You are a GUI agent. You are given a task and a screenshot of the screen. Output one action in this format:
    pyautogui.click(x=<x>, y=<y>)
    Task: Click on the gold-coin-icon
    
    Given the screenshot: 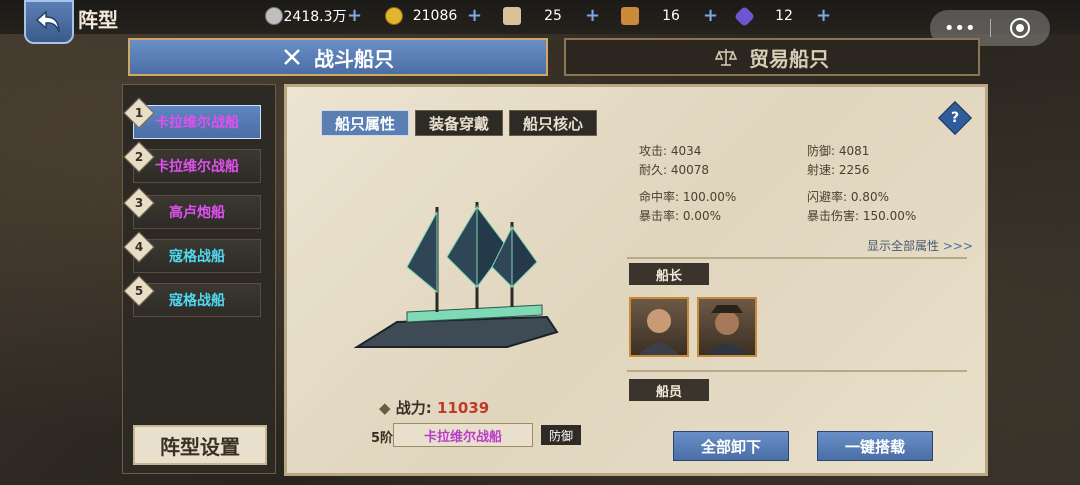 What is the action you would take?
    pyautogui.click(x=394, y=16)
    